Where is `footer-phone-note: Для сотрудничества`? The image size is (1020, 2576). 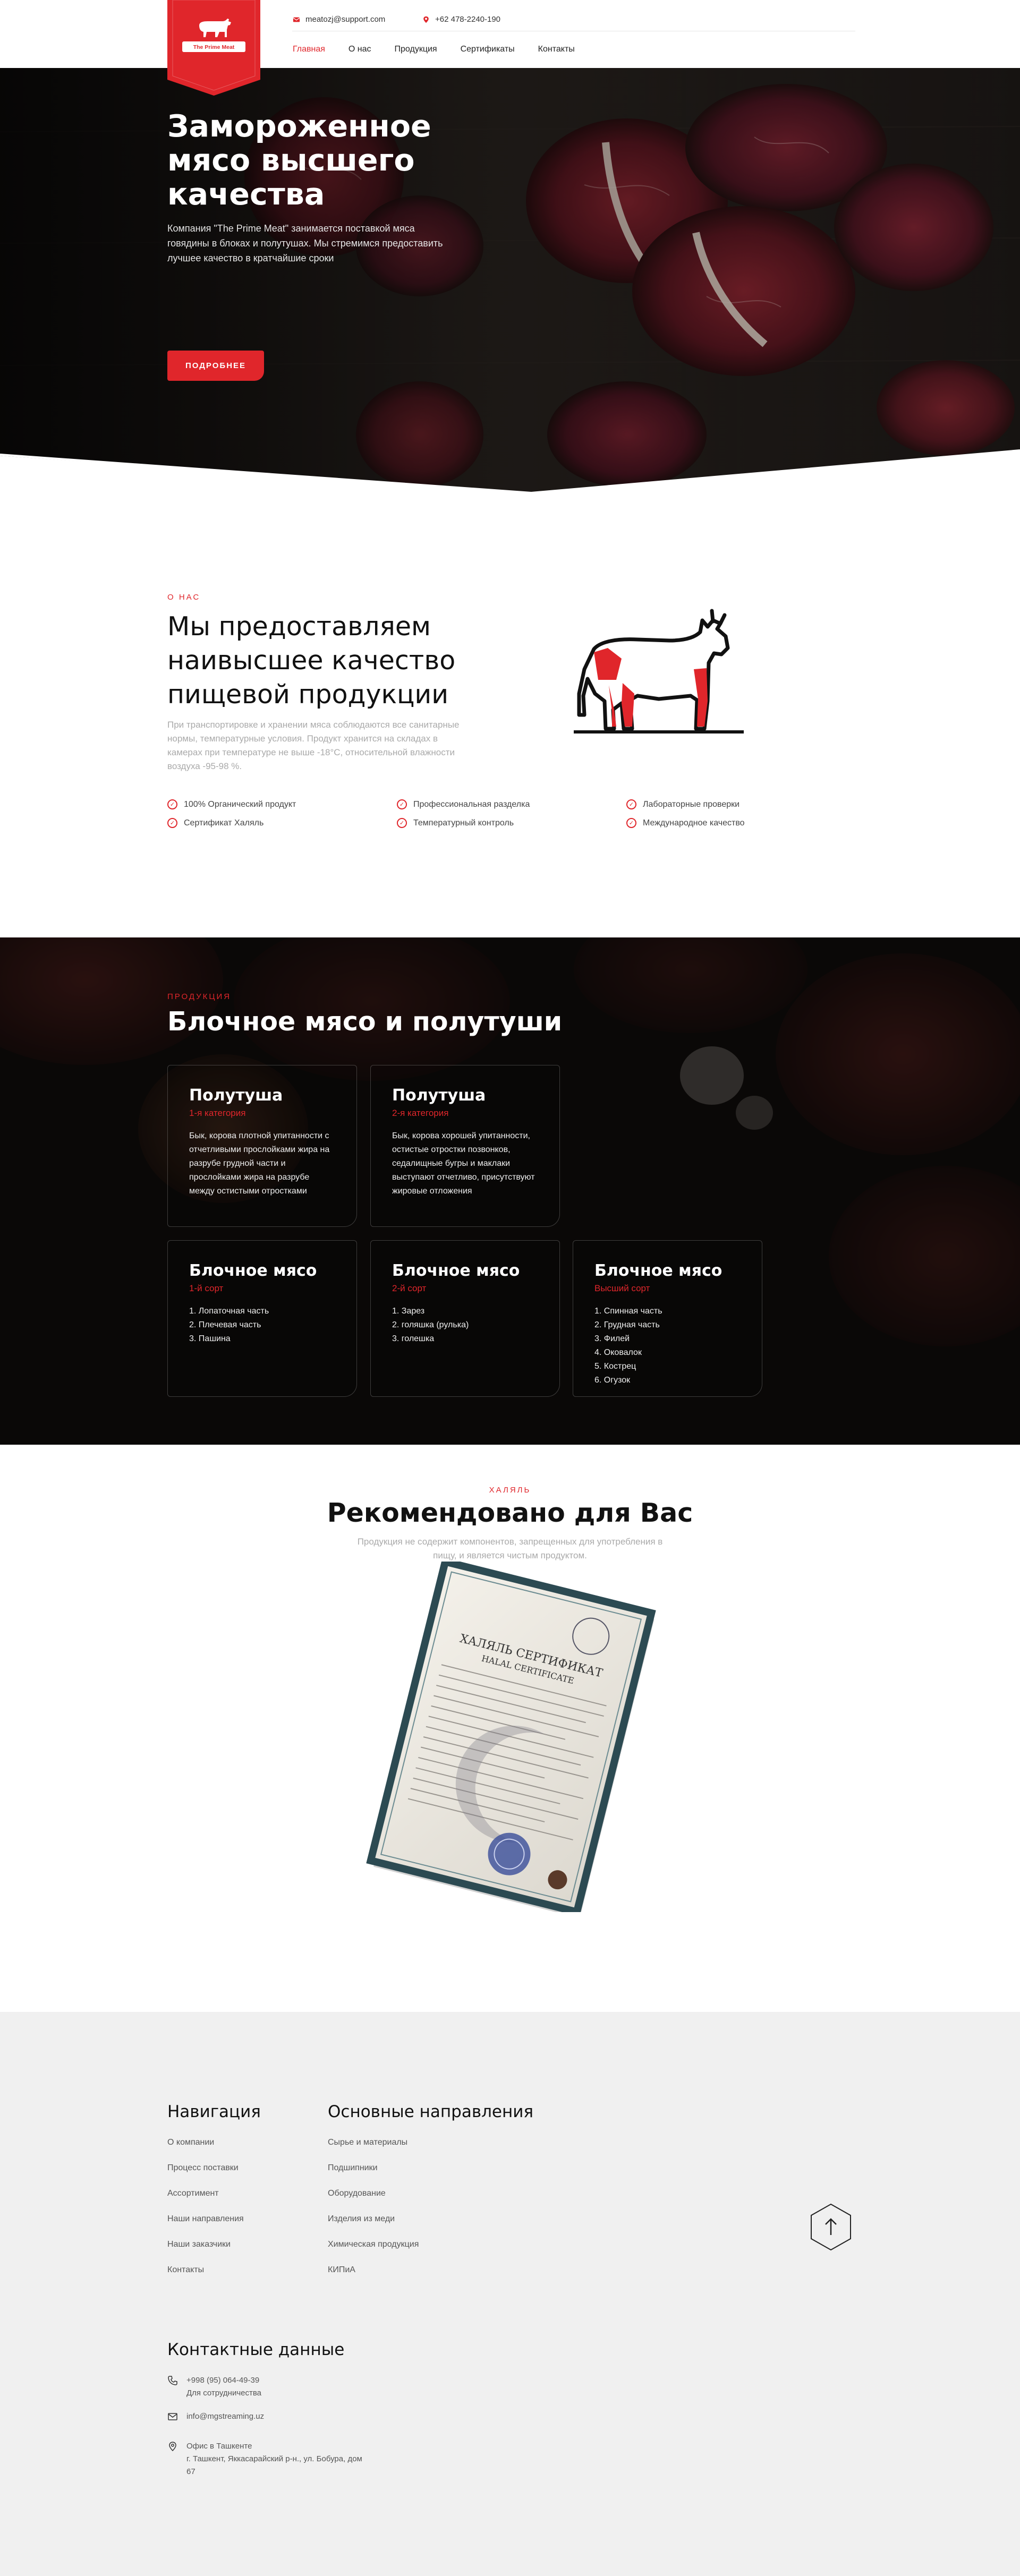 footer-phone-note: Для сотрудничества is located at coordinates (224, 2394).